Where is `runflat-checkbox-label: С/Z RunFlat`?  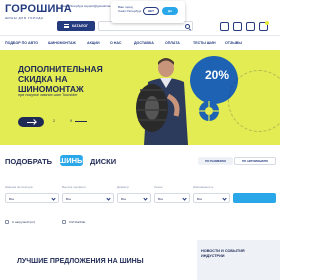
runflat-checkbox-label: С/Z RunFlat is located at coordinates (77, 222).